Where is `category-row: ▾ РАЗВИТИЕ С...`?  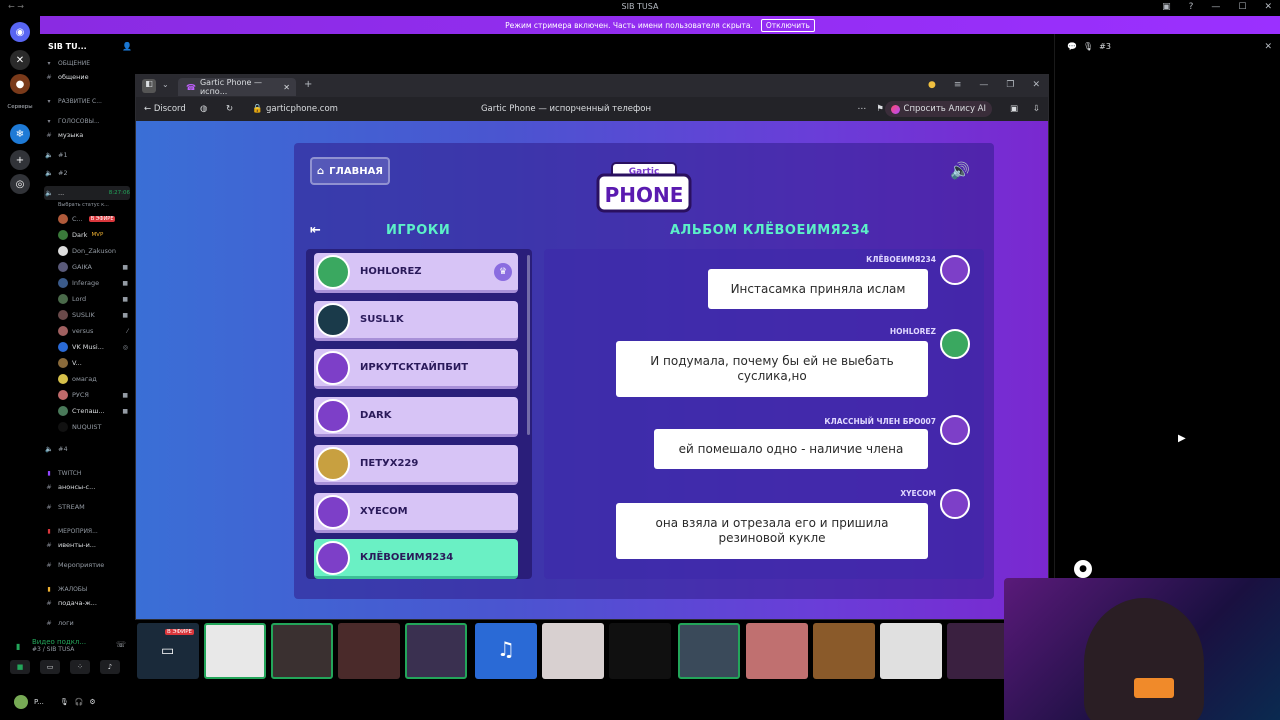
category-row: ▾ РАЗВИТИЕ С... is located at coordinates (87, 101).